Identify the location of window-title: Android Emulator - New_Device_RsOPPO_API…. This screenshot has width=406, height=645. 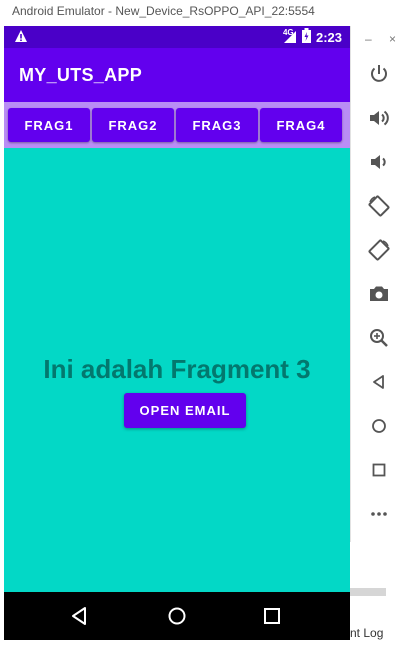
(203, 11).